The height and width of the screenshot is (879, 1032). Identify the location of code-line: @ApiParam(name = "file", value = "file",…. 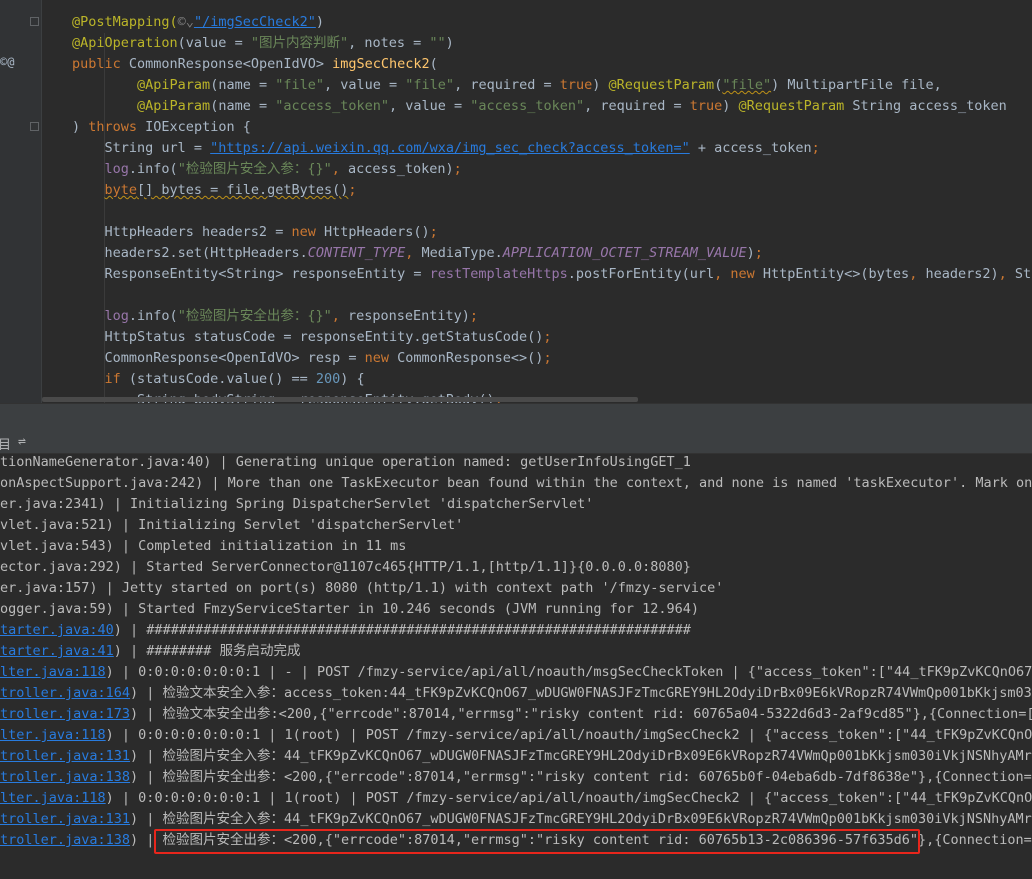
(507, 85).